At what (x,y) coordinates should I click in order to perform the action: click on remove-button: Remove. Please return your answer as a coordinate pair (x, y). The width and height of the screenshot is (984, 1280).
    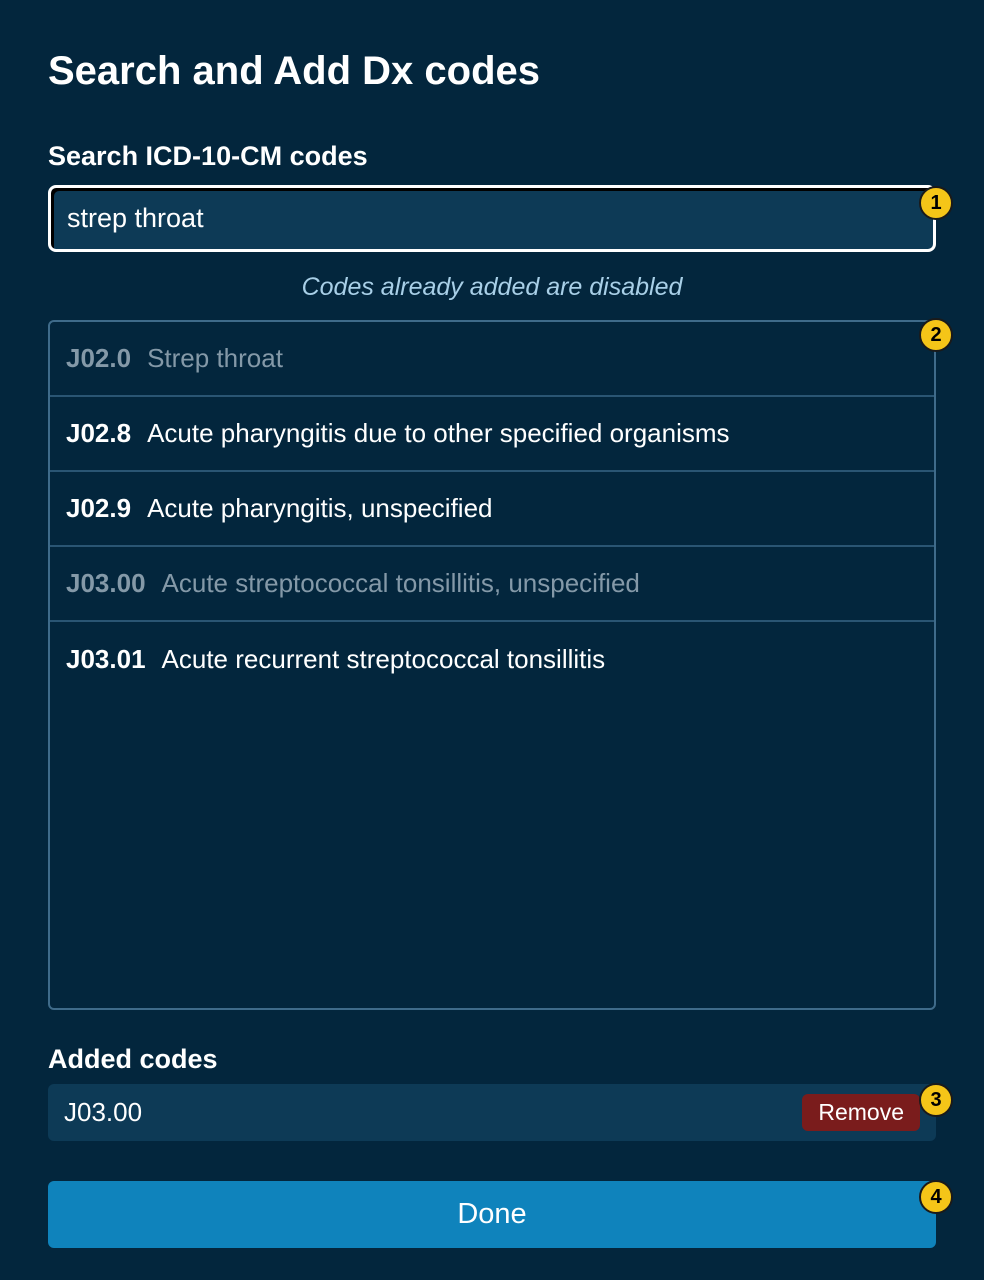
    Looking at the image, I should click on (861, 1112).